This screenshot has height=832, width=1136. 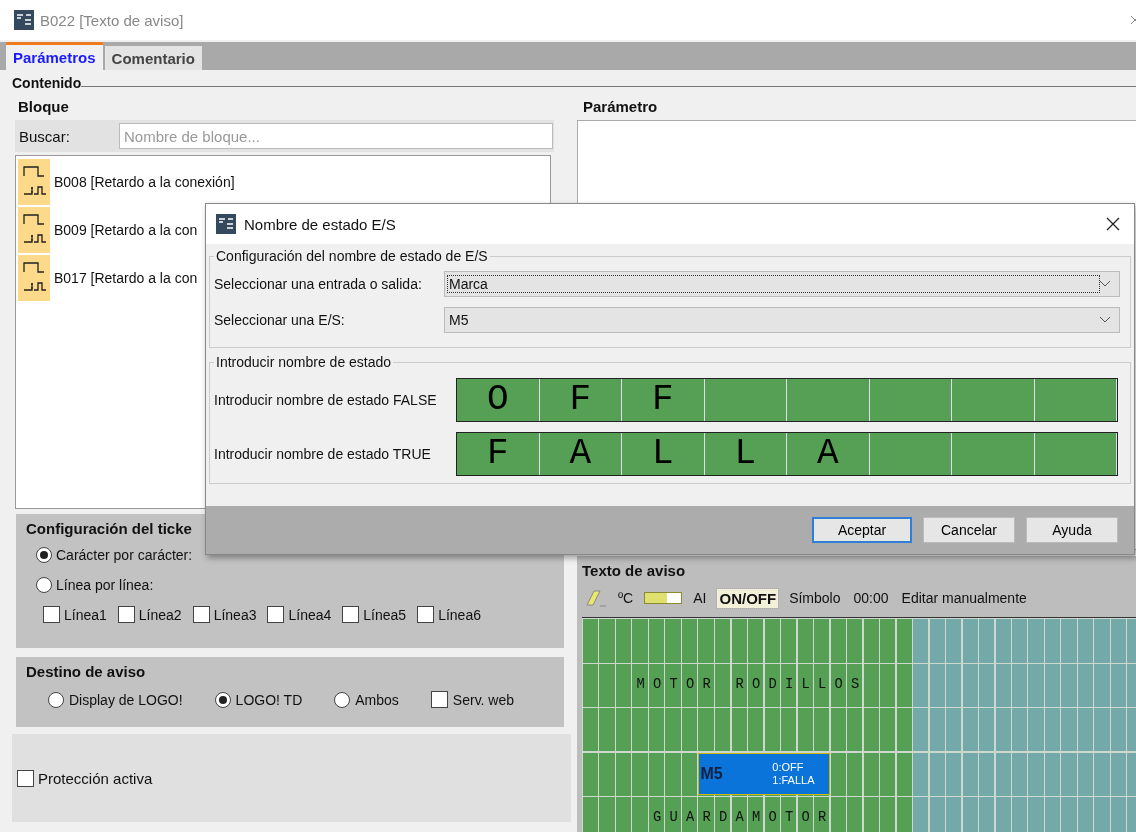 I want to click on dialog-button: Ayuda, so click(x=1072, y=530).